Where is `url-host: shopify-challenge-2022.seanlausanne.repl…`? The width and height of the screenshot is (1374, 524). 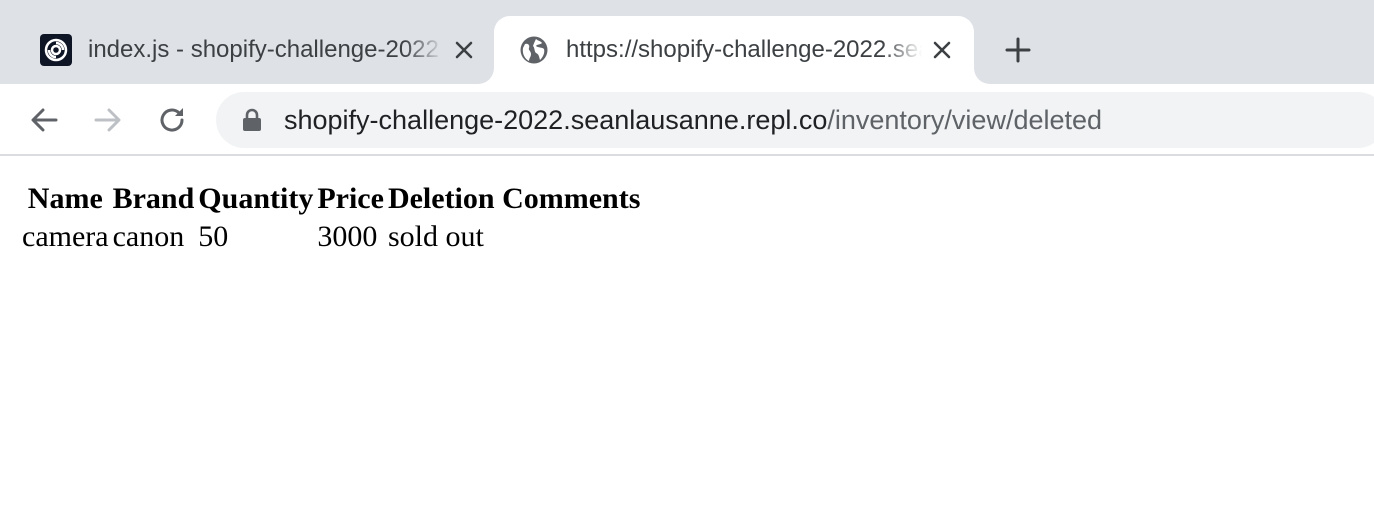 url-host: shopify-challenge-2022.seanlausanne.repl… is located at coordinates (556, 120).